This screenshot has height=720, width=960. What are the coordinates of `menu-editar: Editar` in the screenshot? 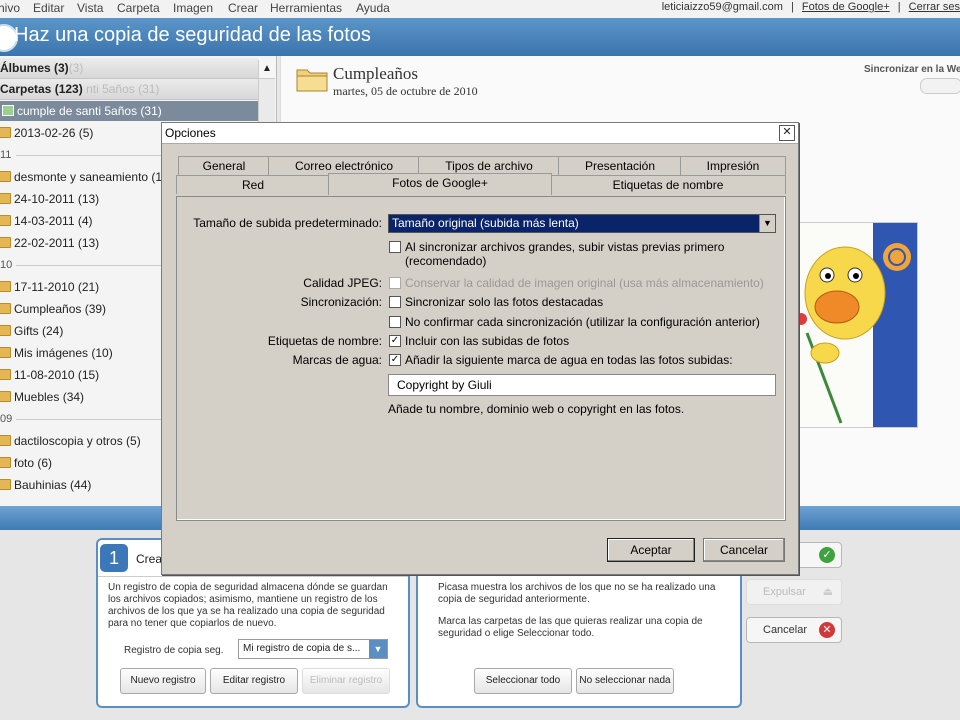 It's located at (48, 8).